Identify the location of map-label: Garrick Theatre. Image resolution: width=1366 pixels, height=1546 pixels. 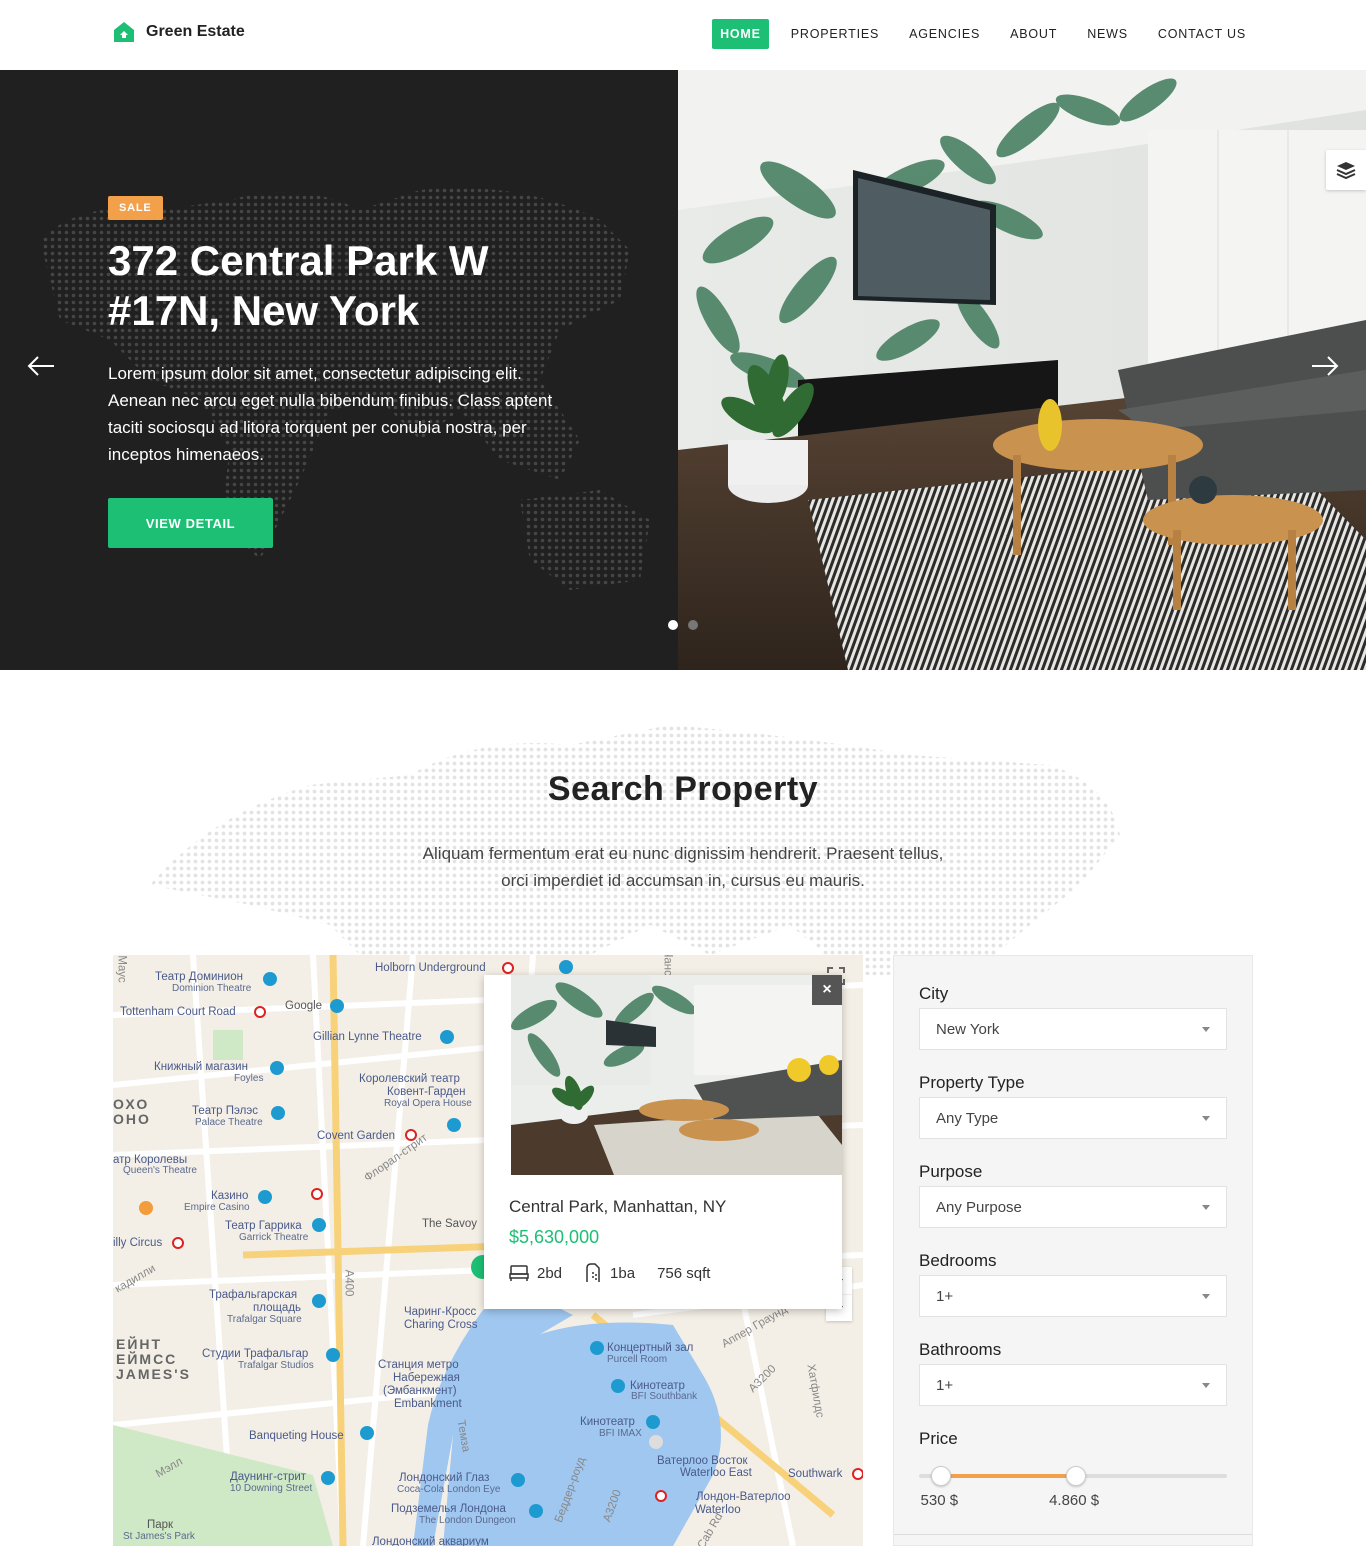
(274, 1237).